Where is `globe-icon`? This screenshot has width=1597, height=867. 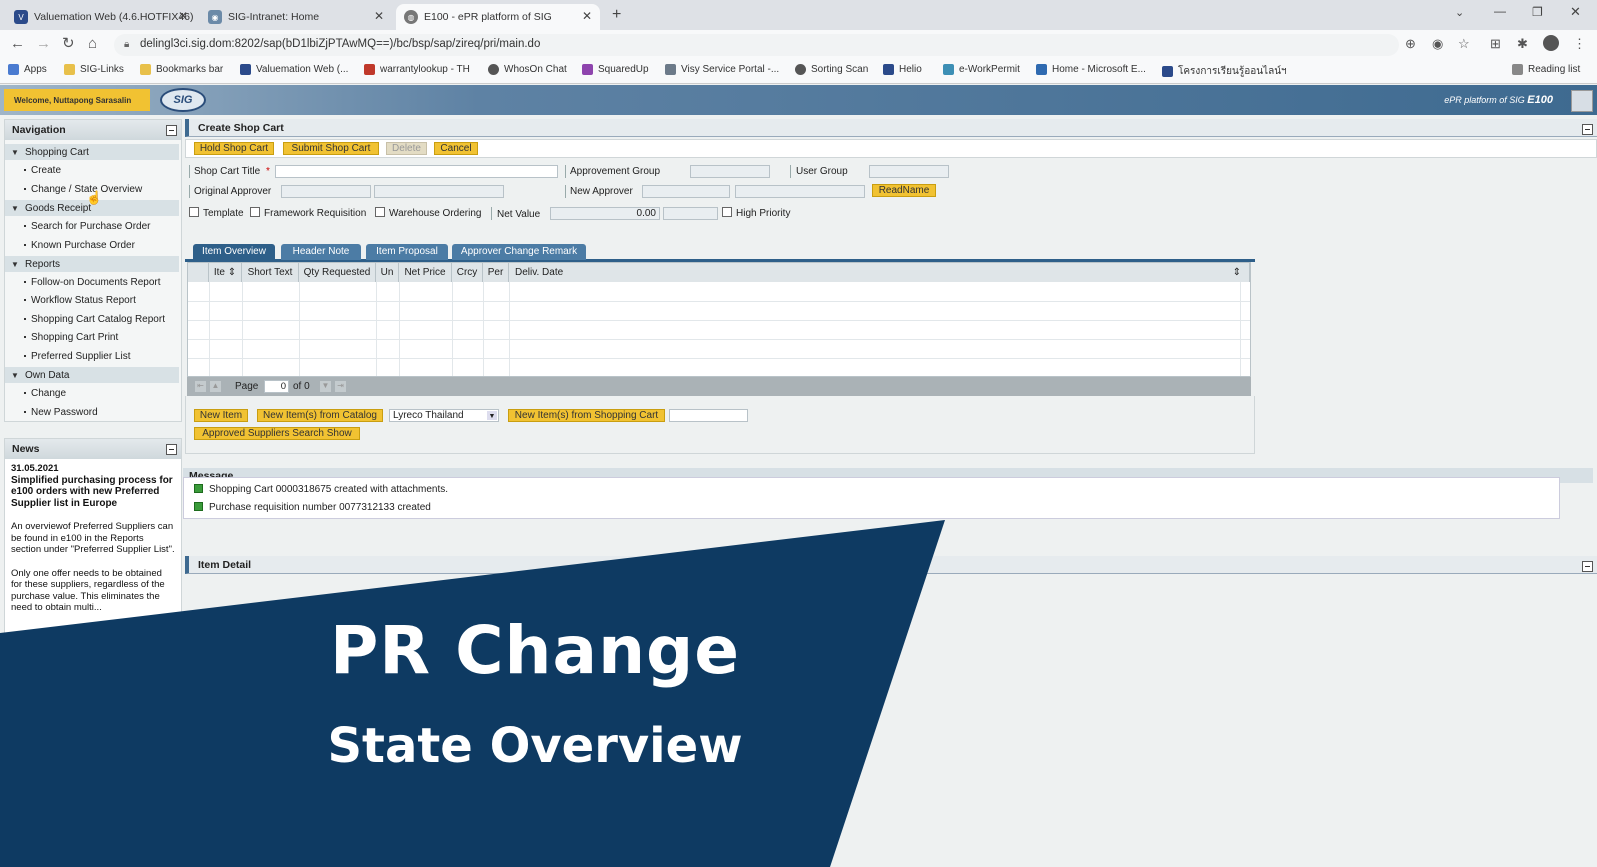
globe-icon is located at coordinates (800, 69).